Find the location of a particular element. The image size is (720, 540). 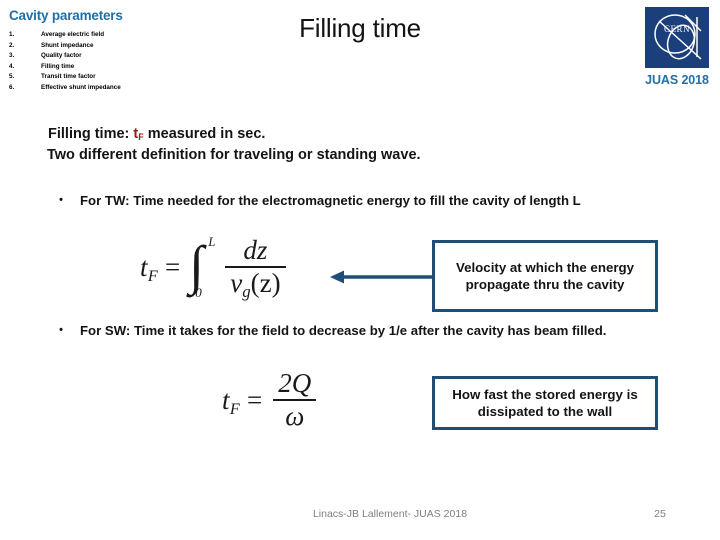

section-title: Cavity parameters is located at coordinates (66, 15).